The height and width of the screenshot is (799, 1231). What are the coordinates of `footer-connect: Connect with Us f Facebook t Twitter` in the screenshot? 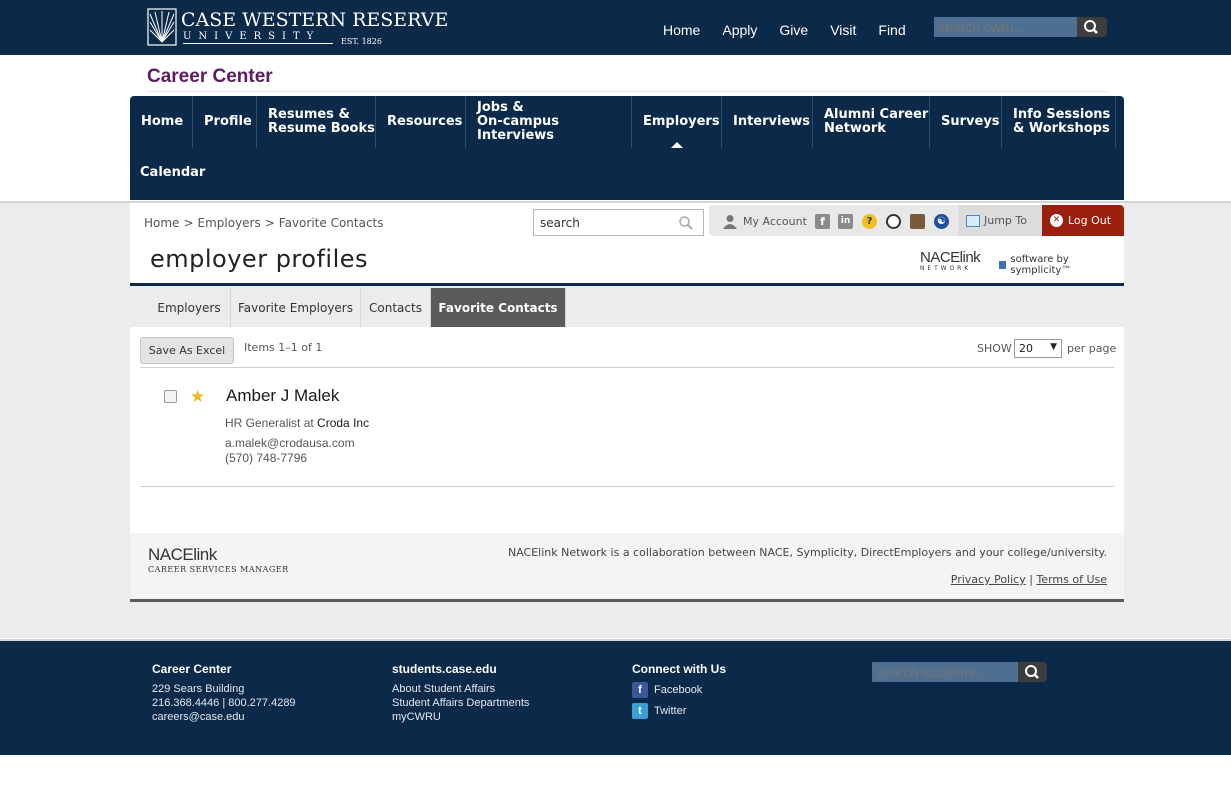 It's located at (679, 693).